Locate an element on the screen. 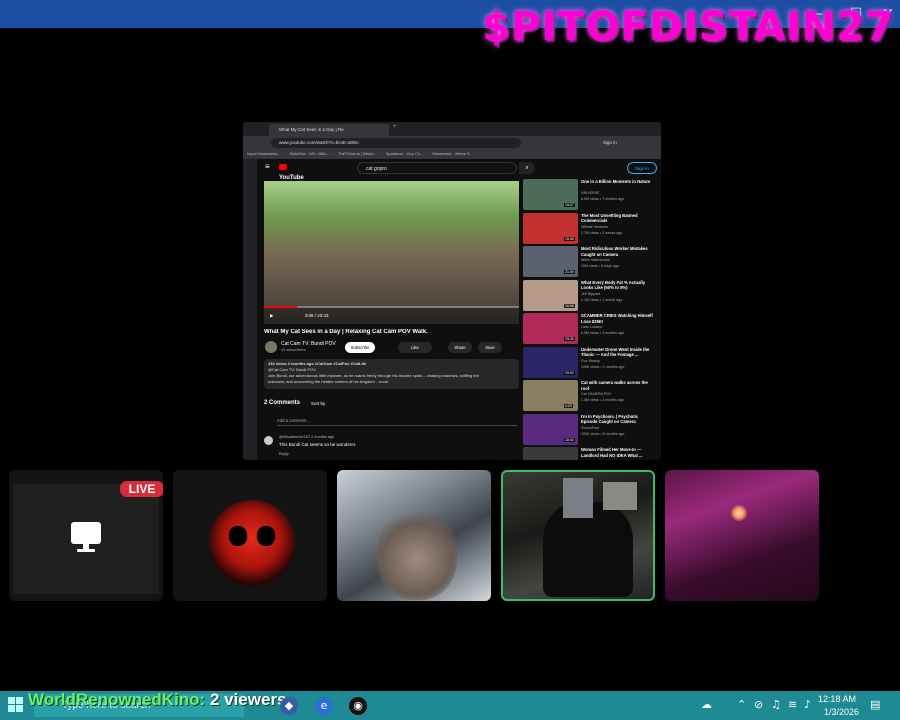  recommendation-meta: 6.5M views • 7 months ago is located at coordinates (603, 199).